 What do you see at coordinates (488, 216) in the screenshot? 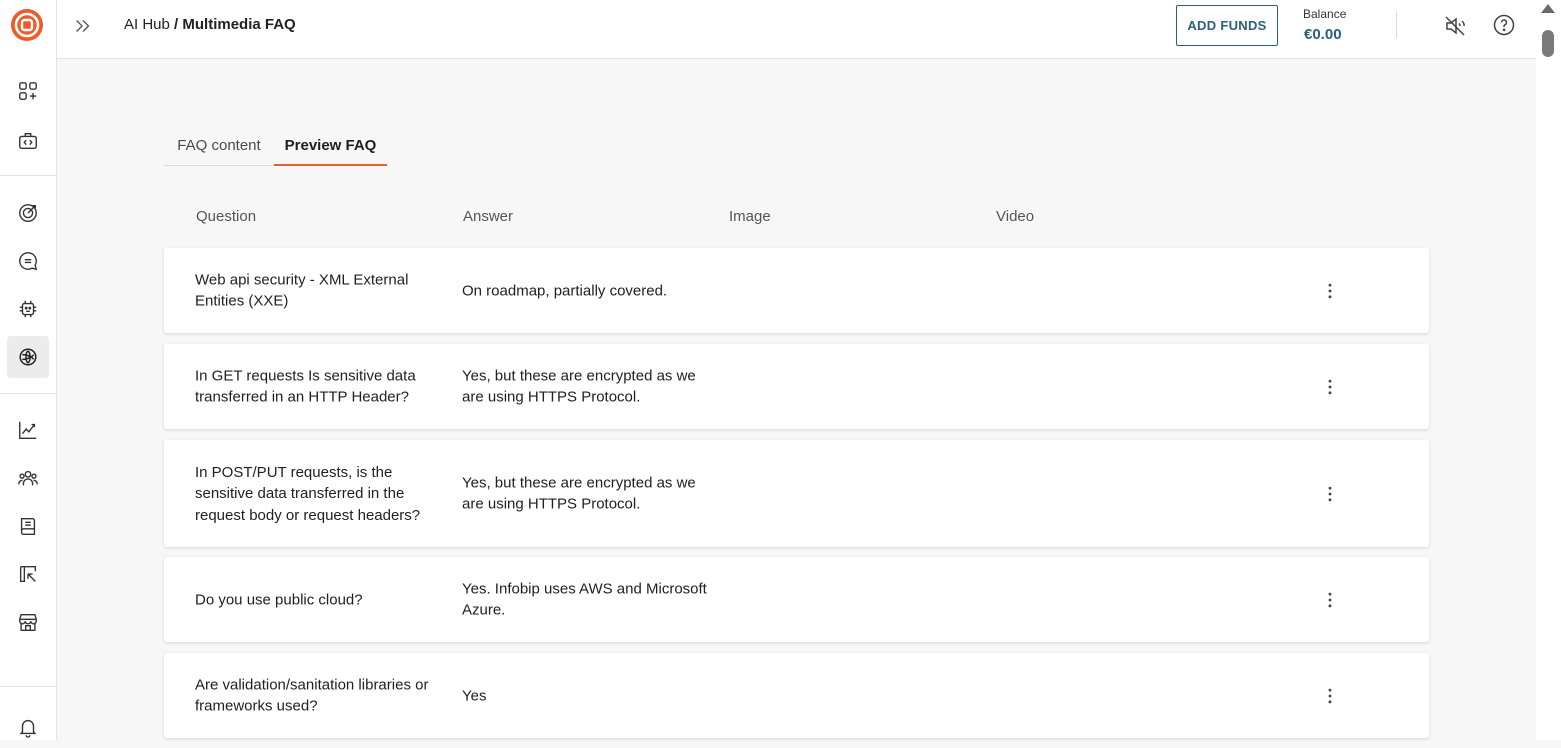
I see `column-header-answer: Answer` at bounding box center [488, 216].